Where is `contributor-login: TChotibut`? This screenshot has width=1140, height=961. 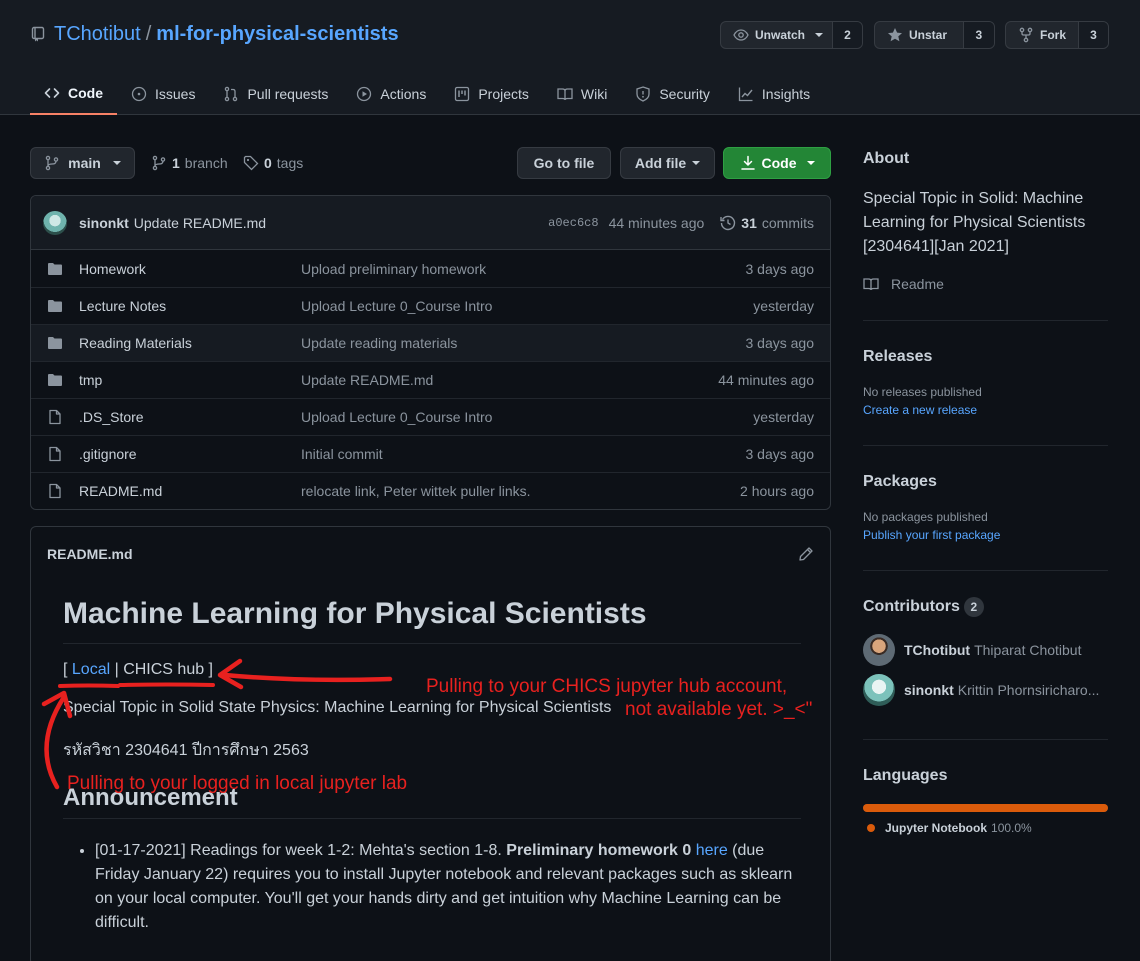 contributor-login: TChotibut is located at coordinates (937, 650).